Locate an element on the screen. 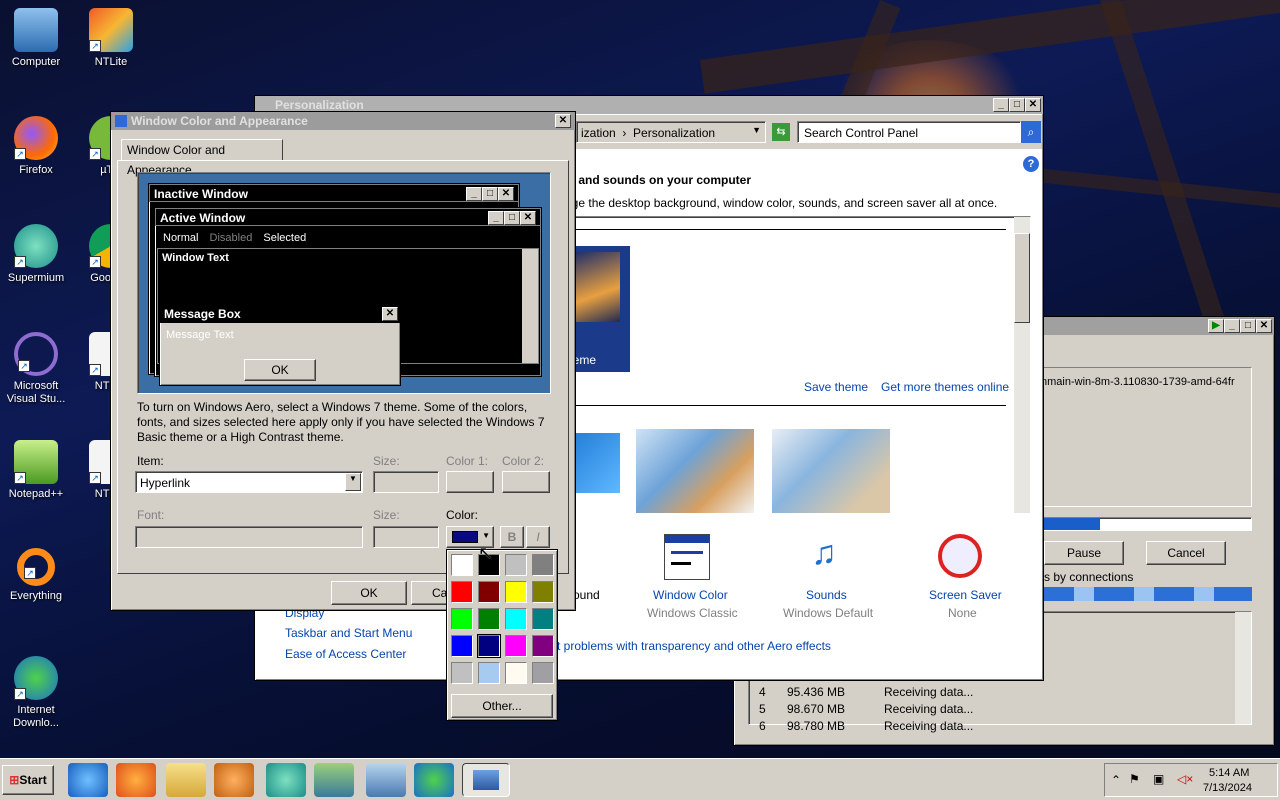 This screenshot has height=800, width=1280. search-icon: ⌕ is located at coordinates (1031, 132).